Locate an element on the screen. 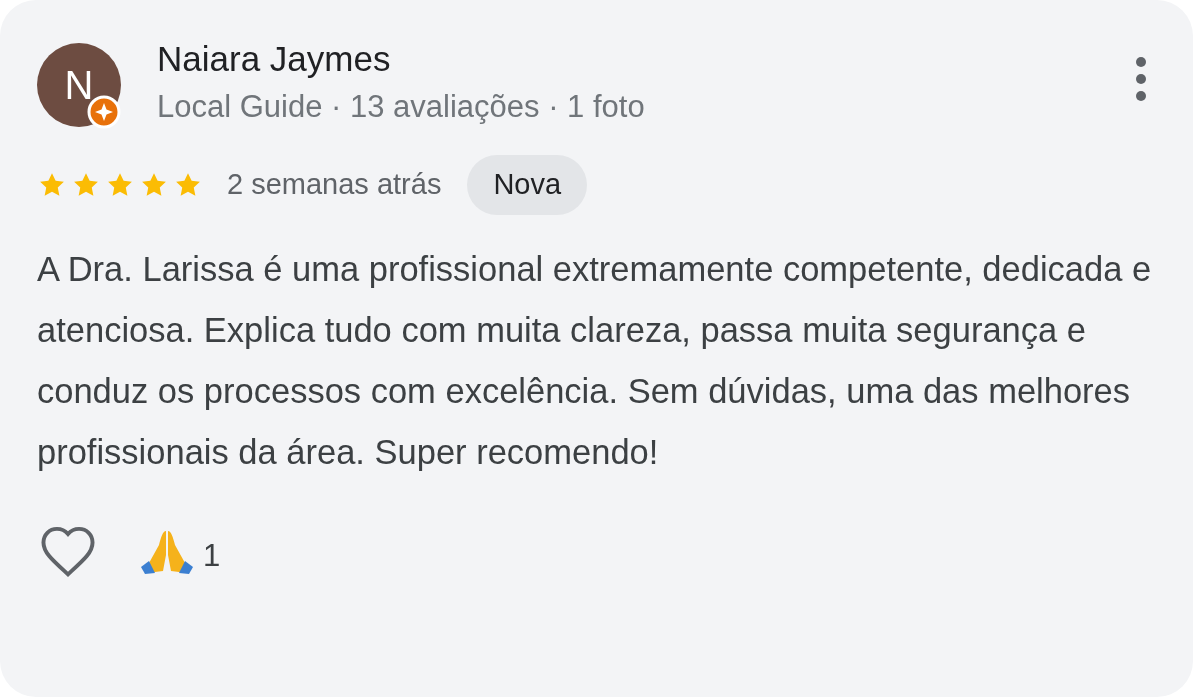 The width and height of the screenshot is (1193, 697). author-meta: Local Guide · 13 avaliações · 1 foto is located at coordinates (401, 107).